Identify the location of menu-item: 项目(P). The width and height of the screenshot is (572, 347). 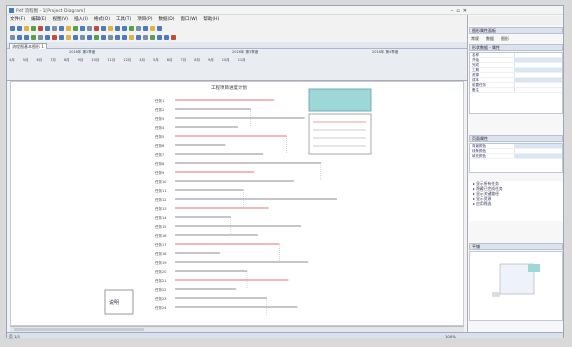
(144, 19).